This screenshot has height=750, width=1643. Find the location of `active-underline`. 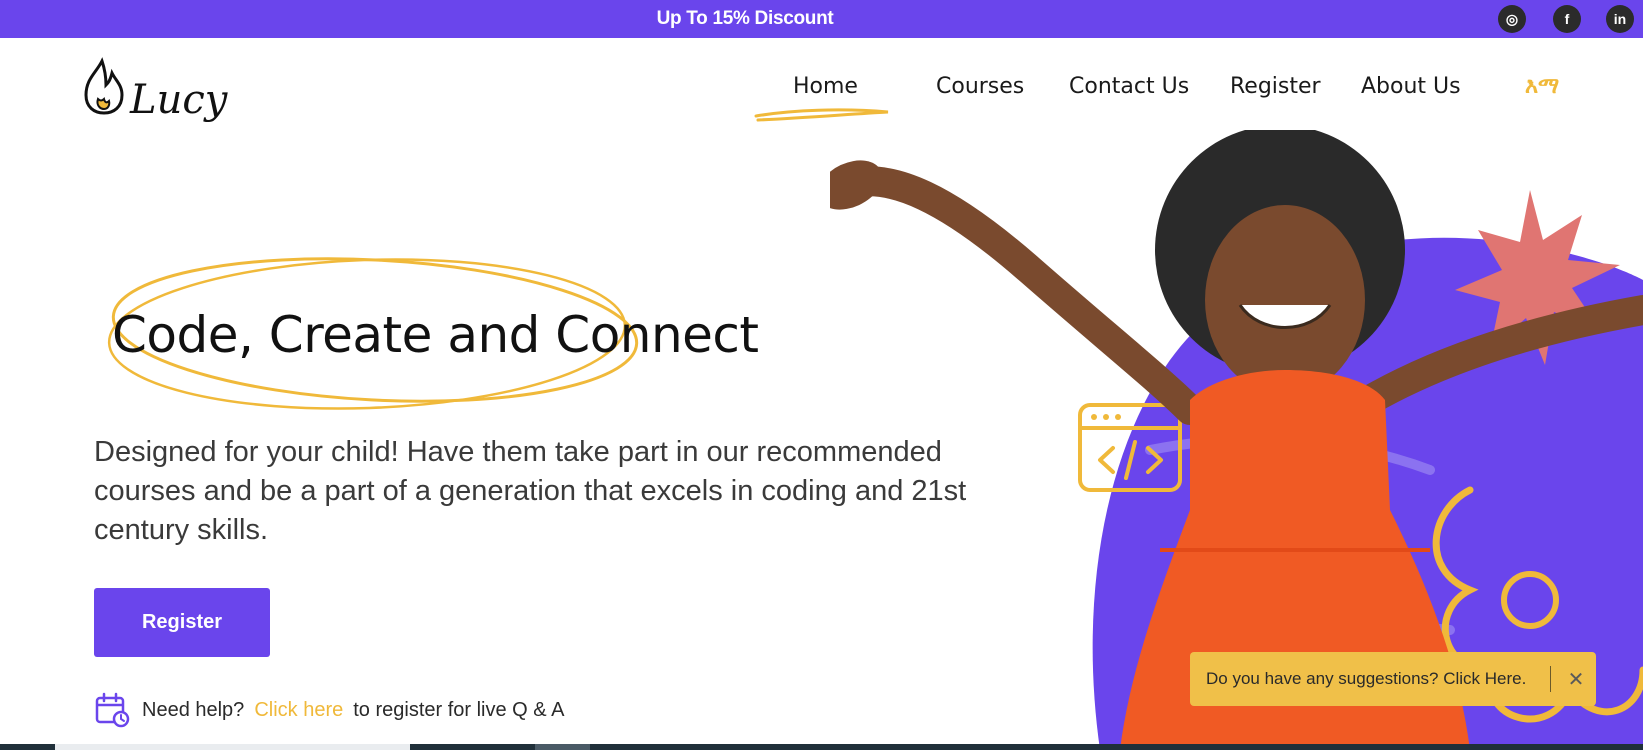

active-underline is located at coordinates (821, 115).